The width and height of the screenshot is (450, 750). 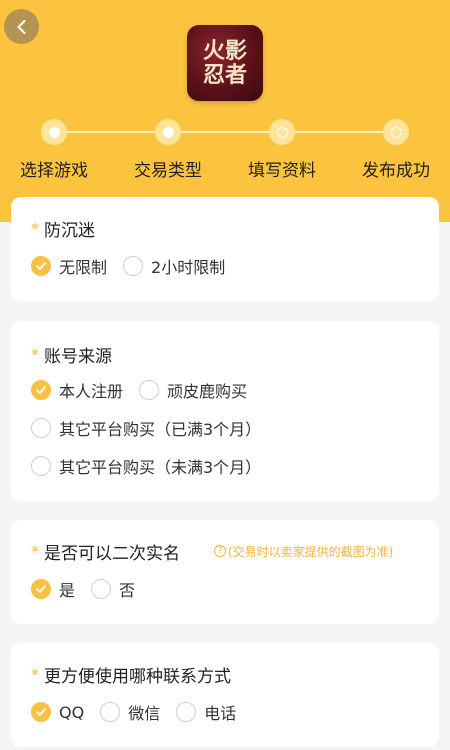 I want to click on steps-connector, so click(x=225, y=132).